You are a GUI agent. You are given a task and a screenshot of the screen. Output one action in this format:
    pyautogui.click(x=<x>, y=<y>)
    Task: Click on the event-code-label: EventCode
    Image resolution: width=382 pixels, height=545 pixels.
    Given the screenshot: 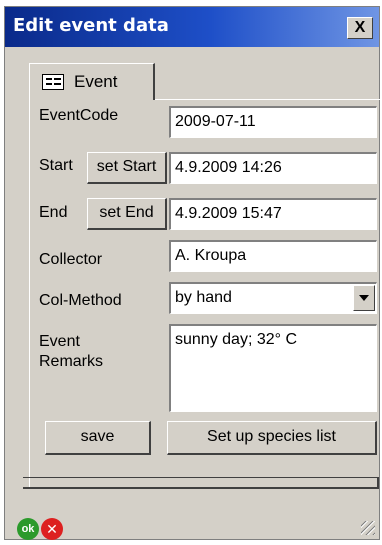 What is the action you would take?
    pyautogui.click(x=79, y=115)
    